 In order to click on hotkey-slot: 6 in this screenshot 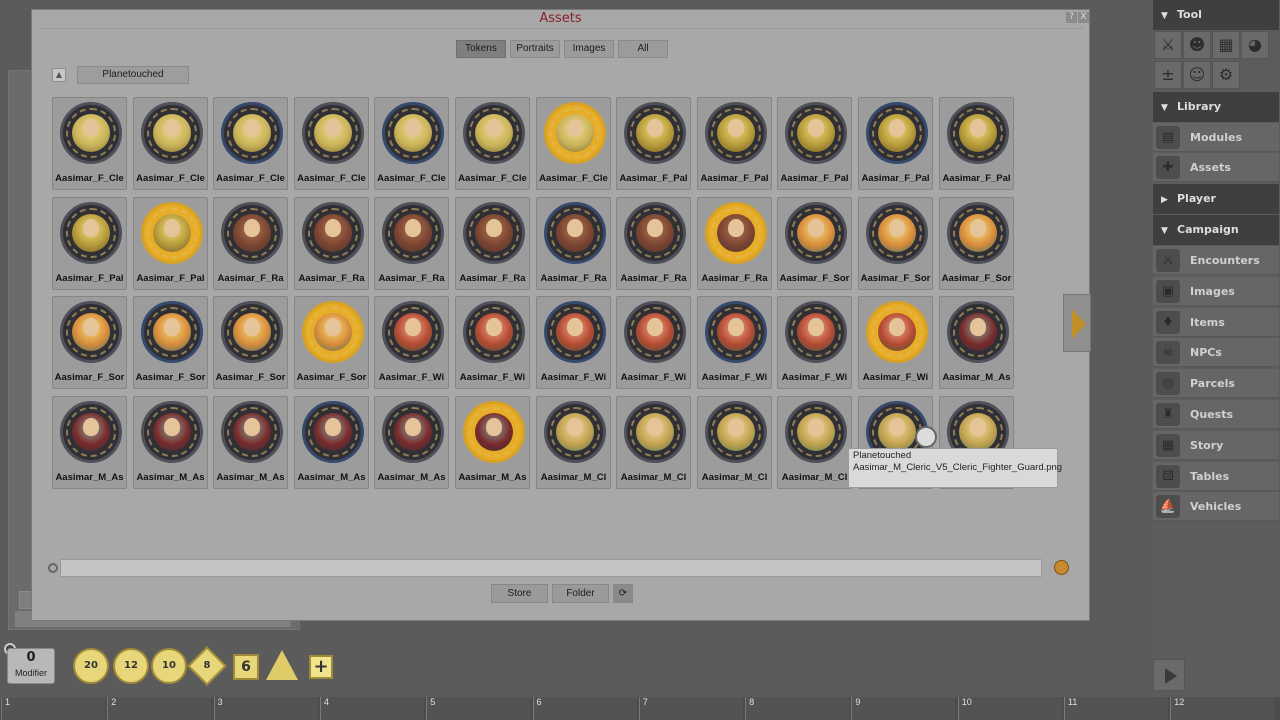, I will do `click(584, 708)`.